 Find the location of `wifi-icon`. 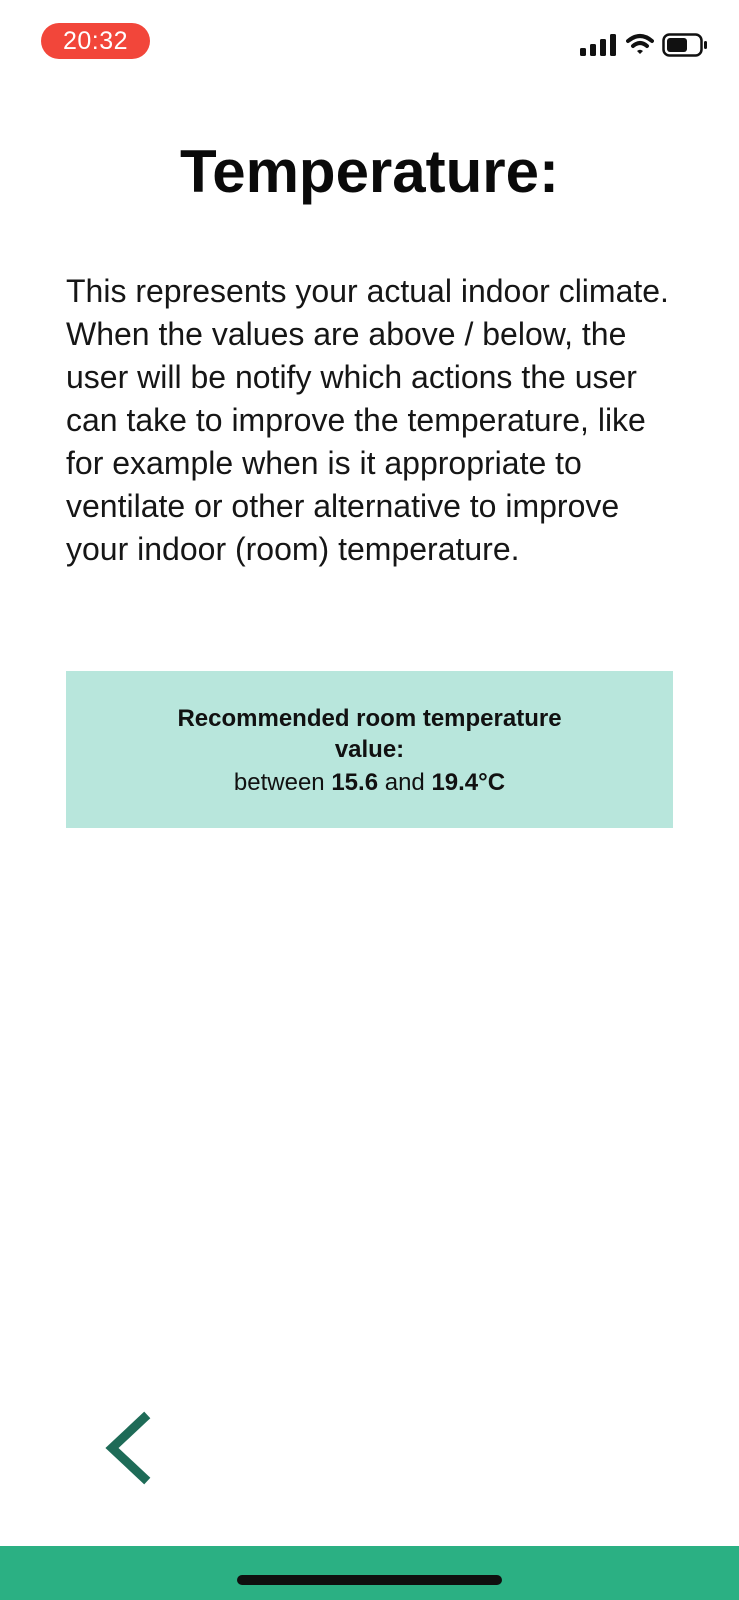

wifi-icon is located at coordinates (640, 44).